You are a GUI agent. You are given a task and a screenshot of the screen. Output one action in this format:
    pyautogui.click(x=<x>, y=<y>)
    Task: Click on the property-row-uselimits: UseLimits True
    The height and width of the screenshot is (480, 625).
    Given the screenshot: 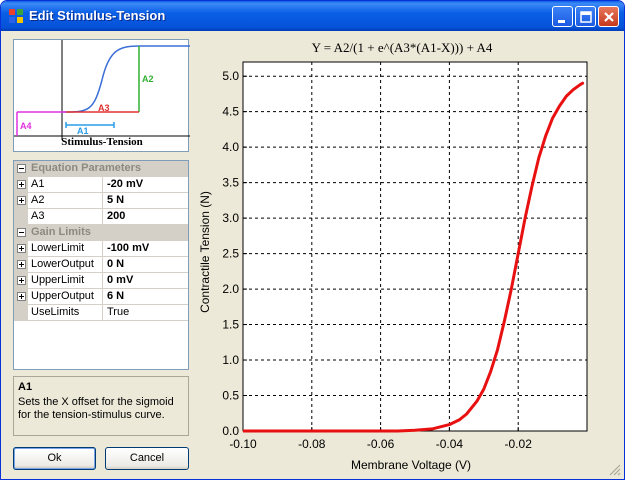 What is the action you would take?
    pyautogui.click(x=101, y=313)
    